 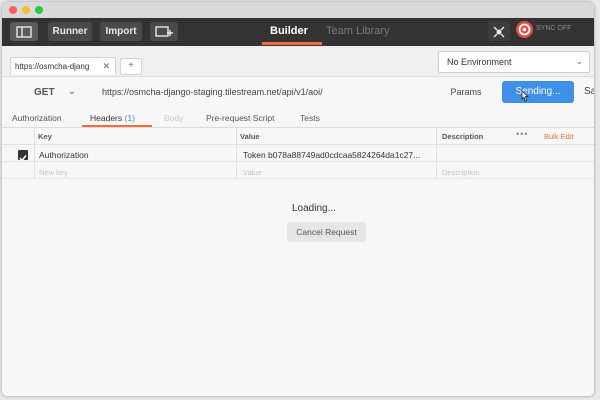 I want to click on tab-headers-count: (1), so click(x=129, y=118).